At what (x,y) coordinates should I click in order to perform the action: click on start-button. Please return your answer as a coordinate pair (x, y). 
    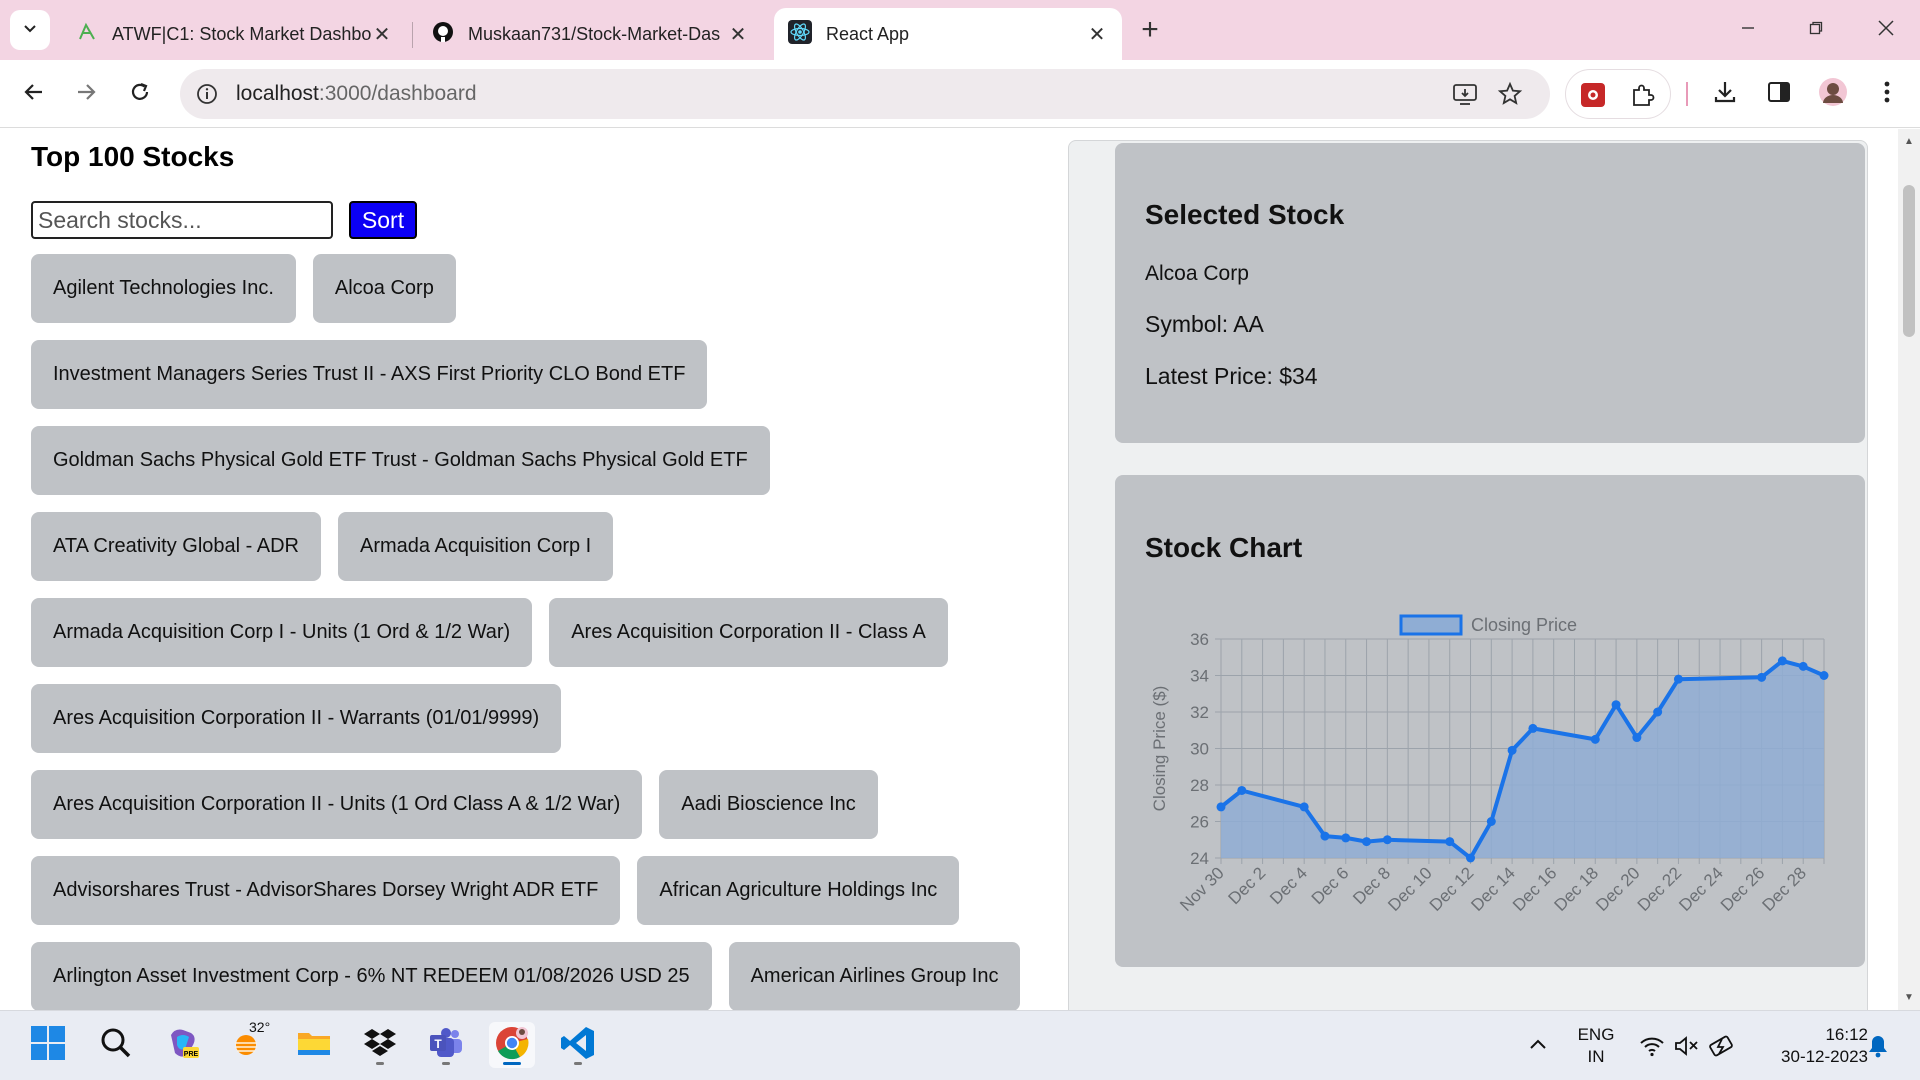
    Looking at the image, I should click on (48, 1045).